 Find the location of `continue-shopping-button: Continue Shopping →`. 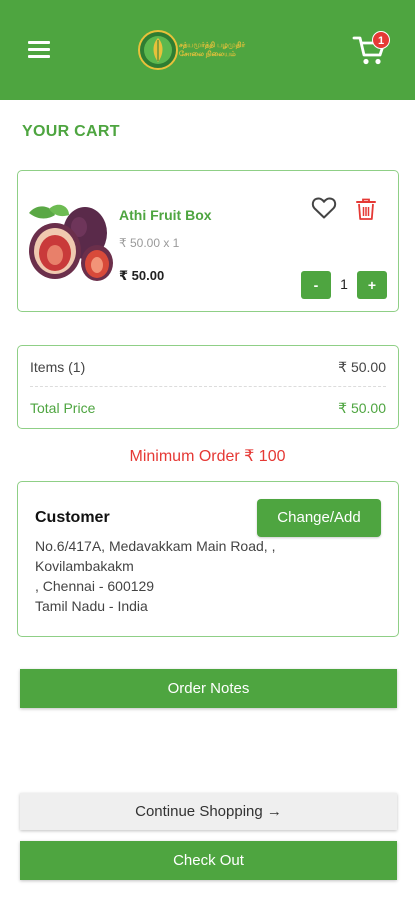

continue-shopping-button: Continue Shopping → is located at coordinates (208, 811).